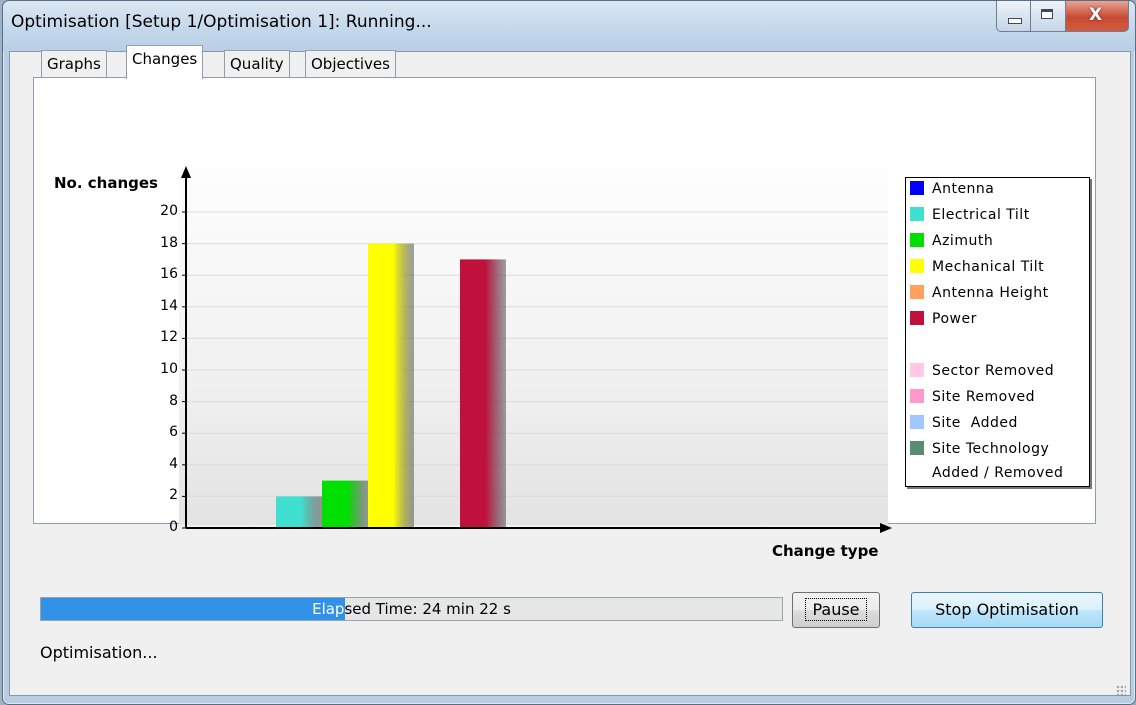 The image size is (1136, 705). Describe the element at coordinates (993, 371) in the screenshot. I see `legend-label: Sector Removed` at that location.